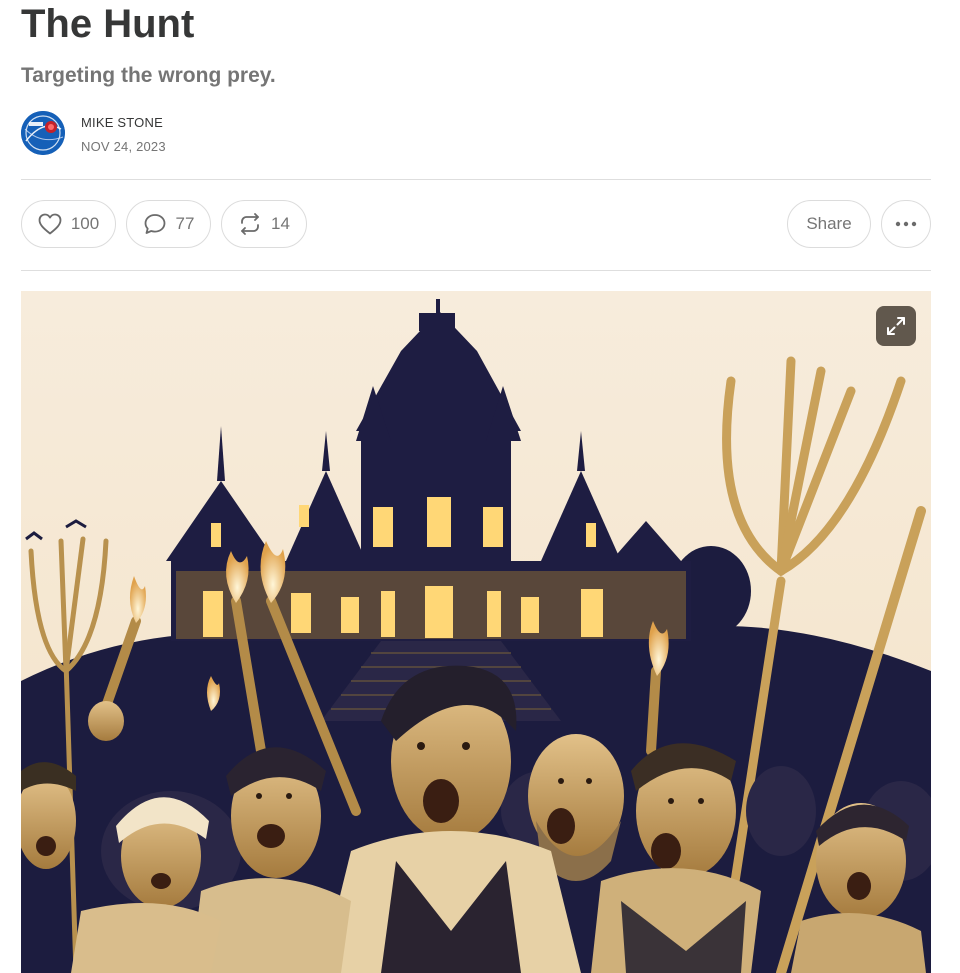 The width and height of the screenshot is (960, 973). Describe the element at coordinates (68, 224) in the screenshot. I see `like-button: 100` at that location.